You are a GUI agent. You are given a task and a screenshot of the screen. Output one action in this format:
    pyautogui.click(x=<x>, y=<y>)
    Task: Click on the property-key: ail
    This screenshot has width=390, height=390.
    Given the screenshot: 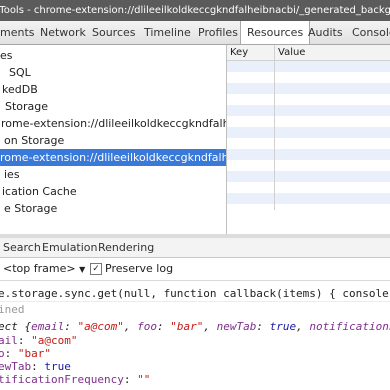 What is the action you would take?
    pyautogui.click(x=9, y=340)
    